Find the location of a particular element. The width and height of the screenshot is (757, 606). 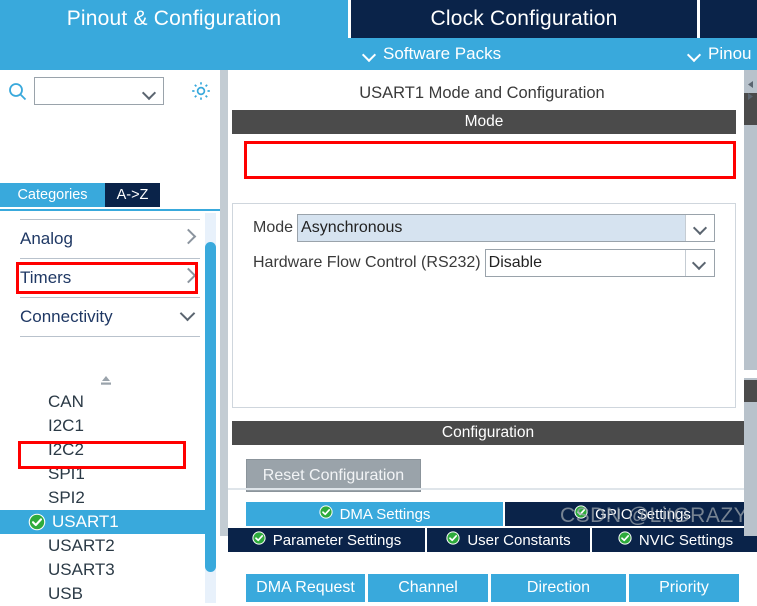

column-header-dma-request: DMA Request is located at coordinates (305, 588).